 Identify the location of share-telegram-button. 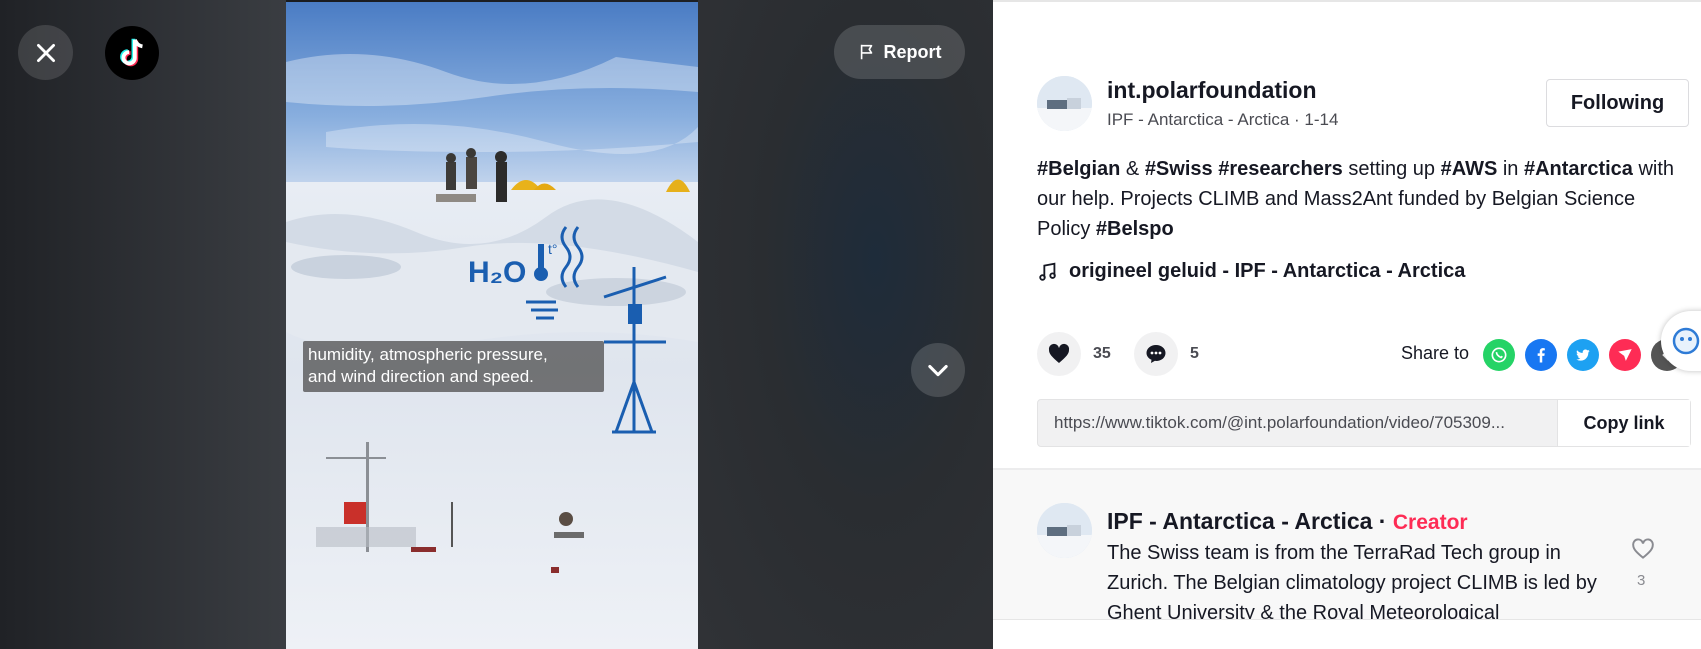
(1625, 355).